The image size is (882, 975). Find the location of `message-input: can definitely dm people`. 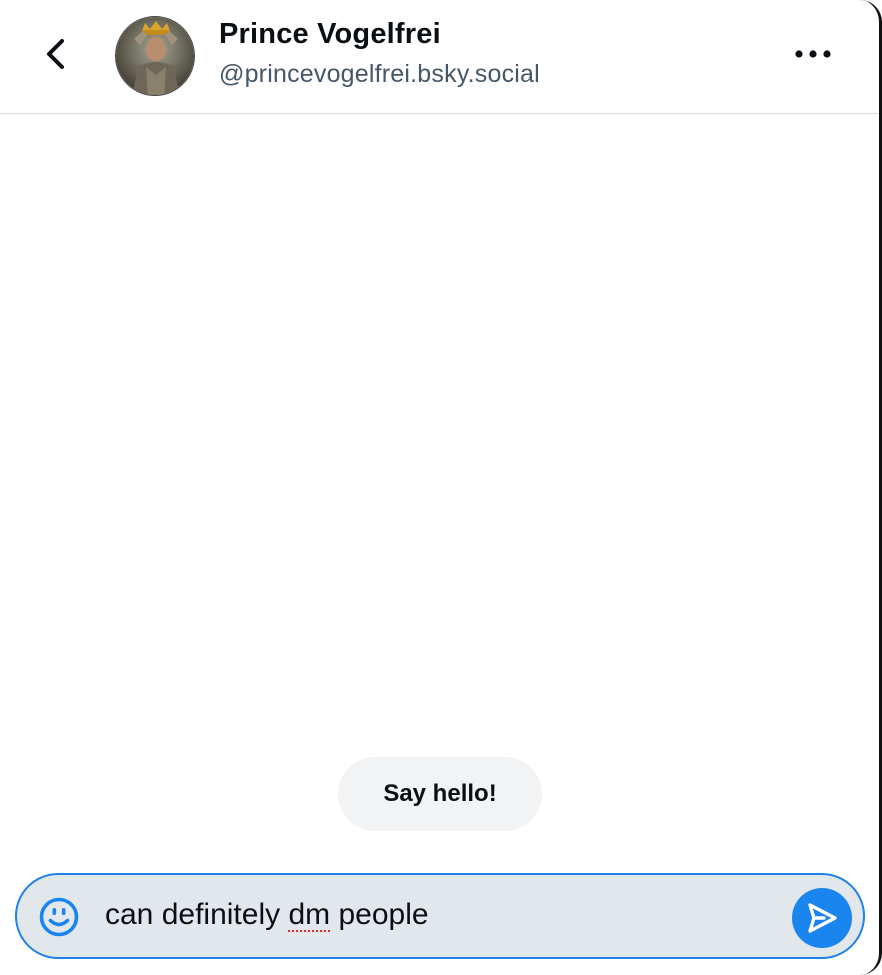

message-input: can definitely dm people is located at coordinates (267, 915).